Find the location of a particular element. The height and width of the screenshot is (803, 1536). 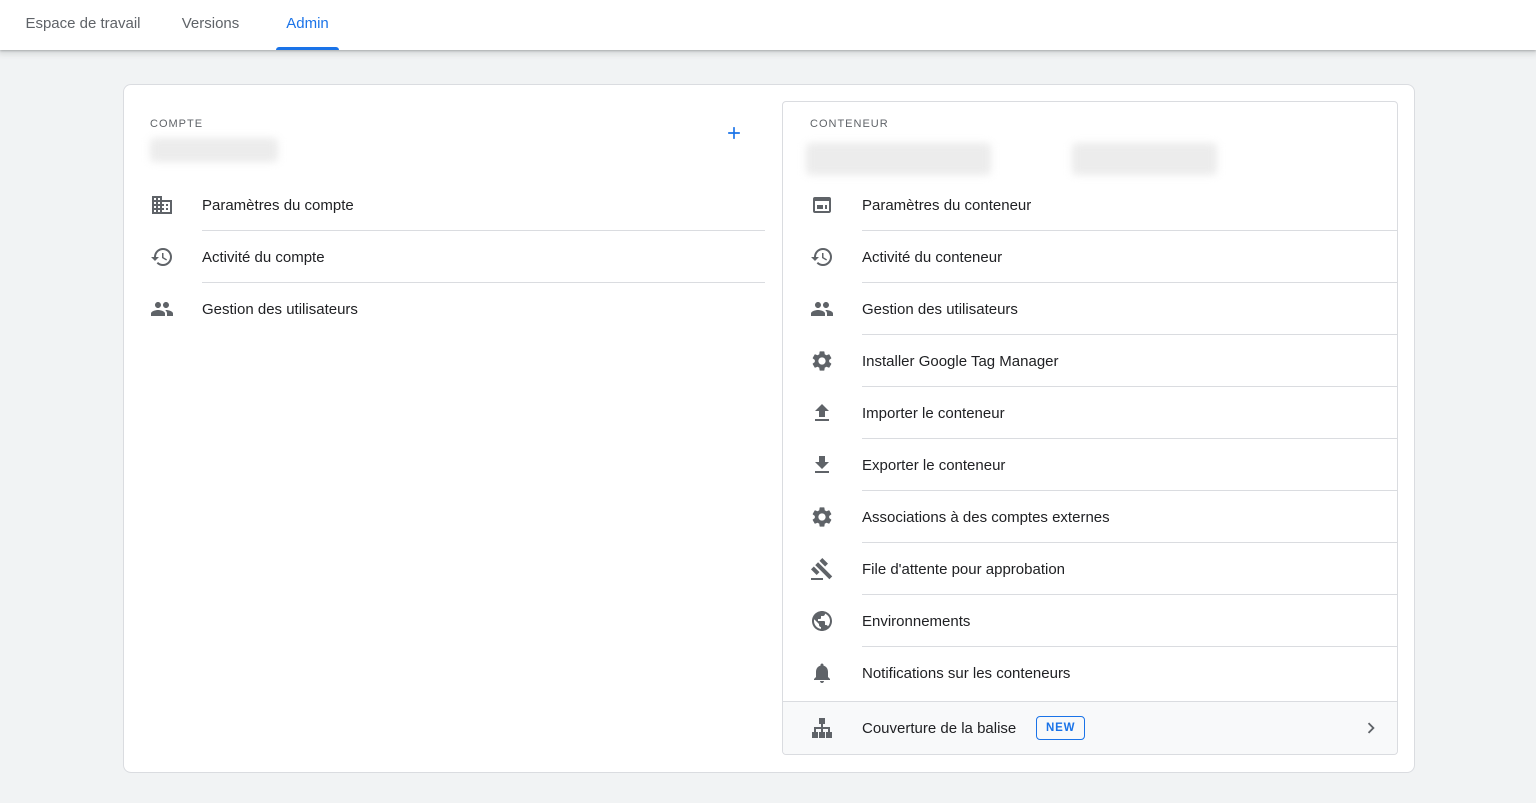

active-tab-indicator is located at coordinates (307, 48).